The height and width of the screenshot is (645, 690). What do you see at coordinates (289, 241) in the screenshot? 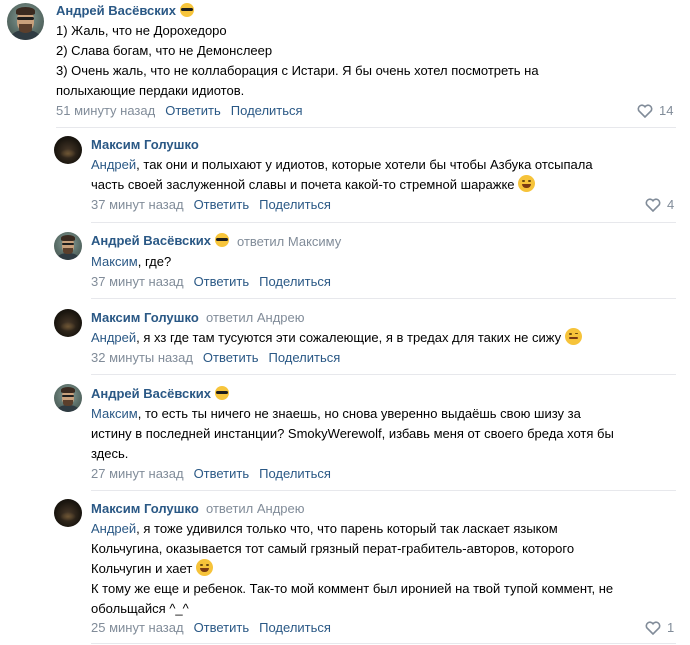
I see `reply-to-label: ответил Максиму` at bounding box center [289, 241].